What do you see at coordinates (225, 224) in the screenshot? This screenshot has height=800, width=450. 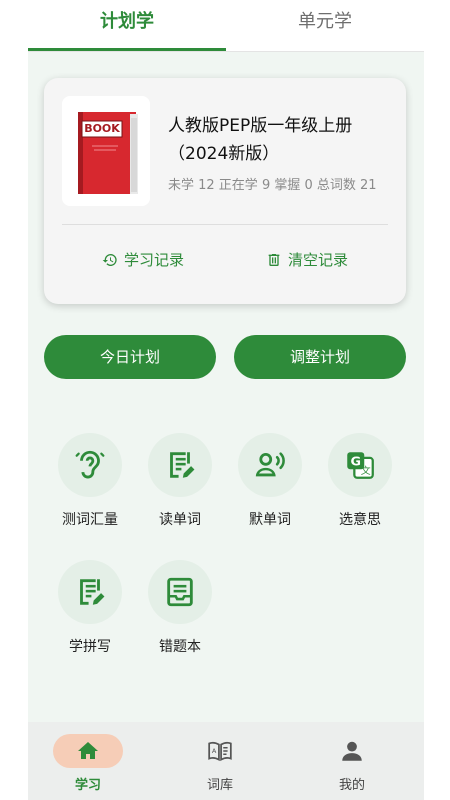 I see `card-divider` at bounding box center [225, 224].